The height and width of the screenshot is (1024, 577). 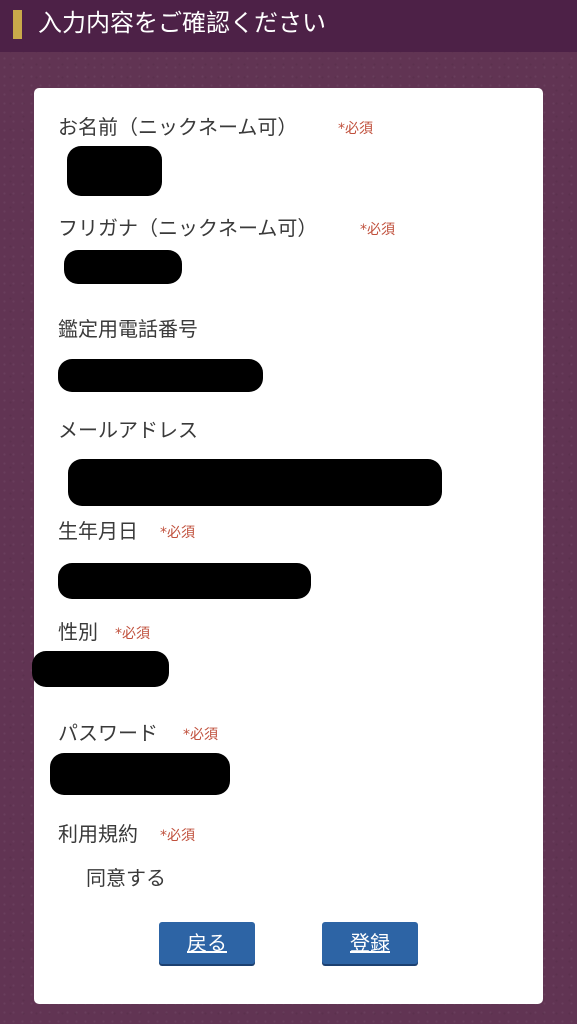 I want to click on furigana-label: フリガナ（ニックネーム可）, so click(x=188, y=228).